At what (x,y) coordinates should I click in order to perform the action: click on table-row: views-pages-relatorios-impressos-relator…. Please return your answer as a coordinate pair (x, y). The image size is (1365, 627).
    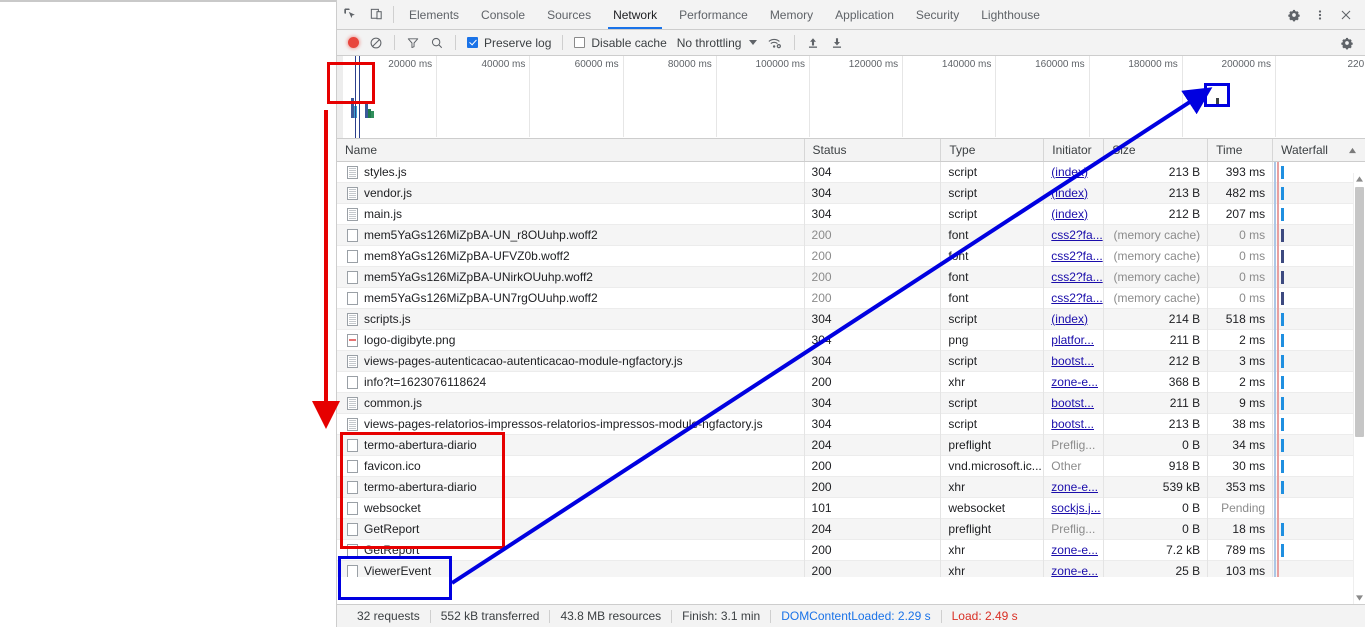
    Looking at the image, I should click on (851, 424).